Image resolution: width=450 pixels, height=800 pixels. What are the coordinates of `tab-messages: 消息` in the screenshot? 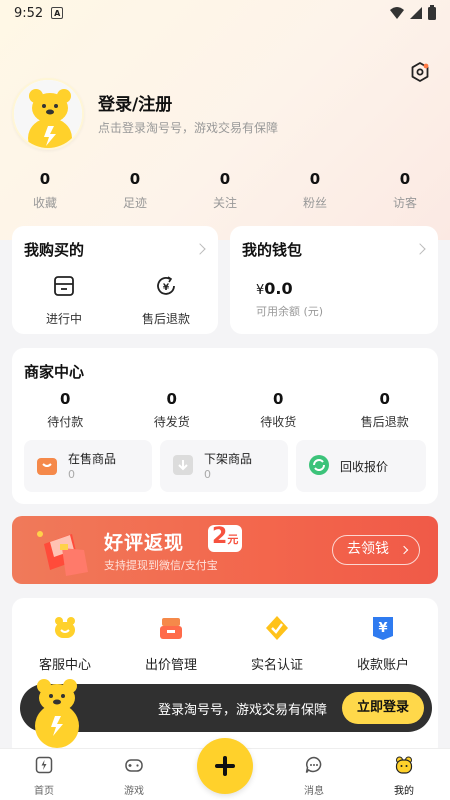 It's located at (314, 776).